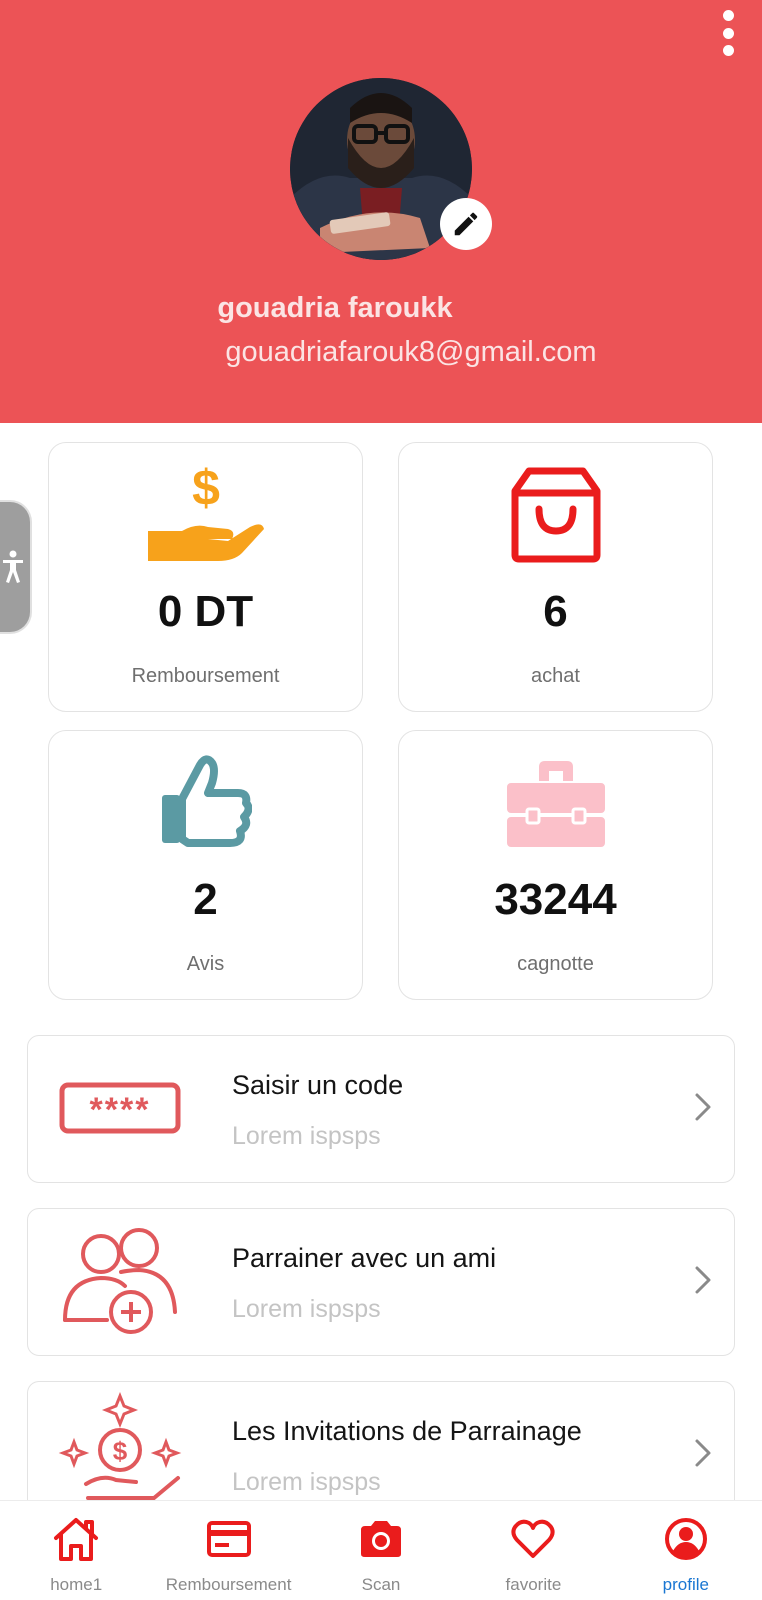 The image size is (762, 1600). Describe the element at coordinates (205, 899) in the screenshot. I see `stat-value: 2` at that location.